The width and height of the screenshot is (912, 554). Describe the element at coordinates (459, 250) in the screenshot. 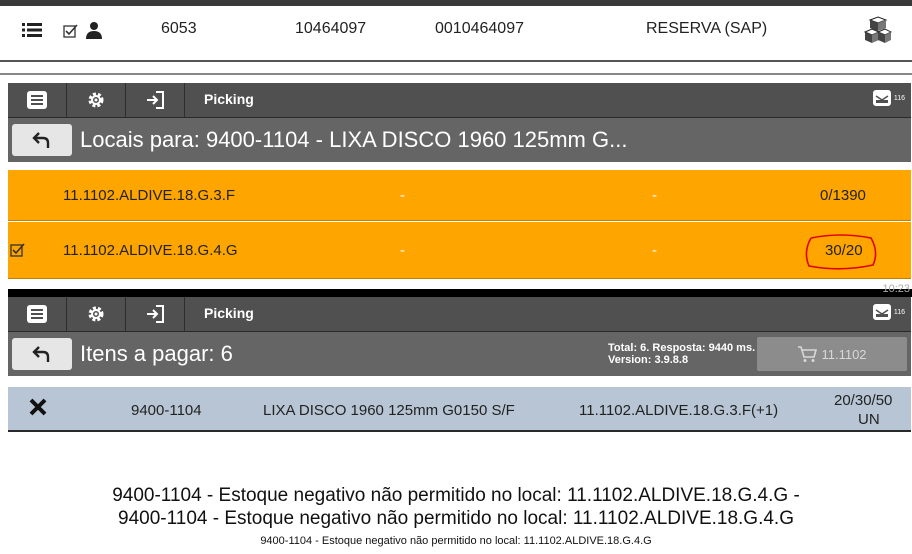

I see `location-row: 11.1102.ALDIVE.18.G.4.G - - 30/20` at that location.